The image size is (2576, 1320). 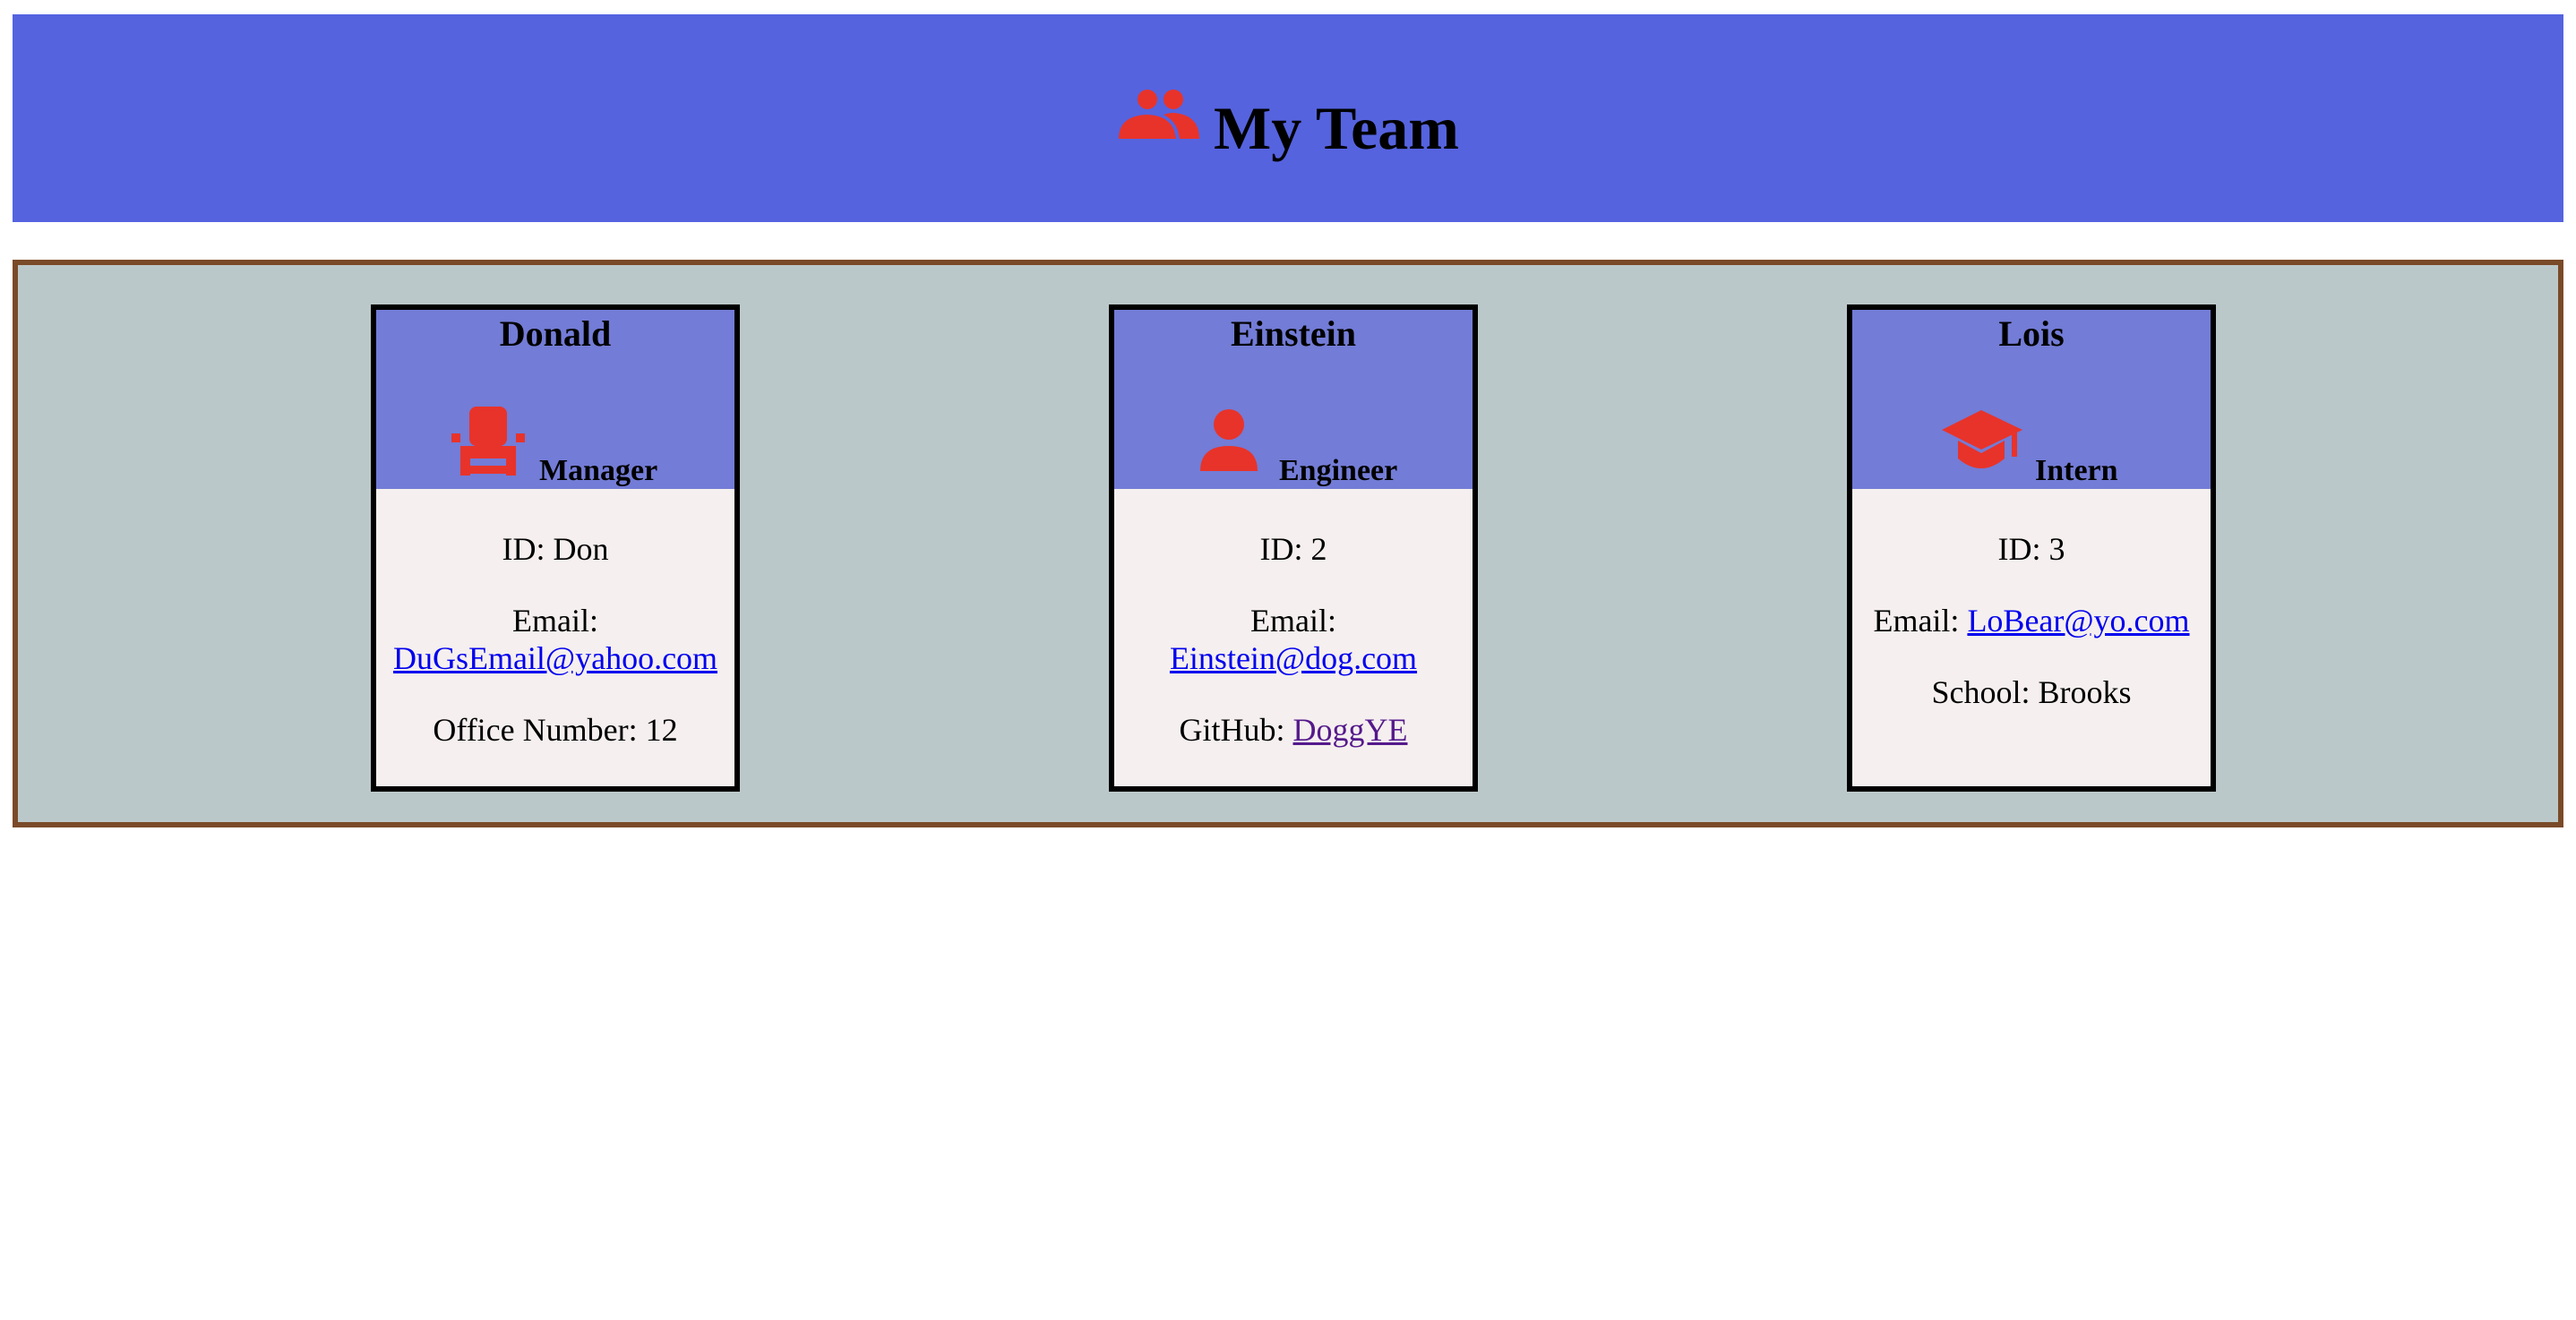 I want to click on header-title-group: My Team, so click(x=1288, y=123).